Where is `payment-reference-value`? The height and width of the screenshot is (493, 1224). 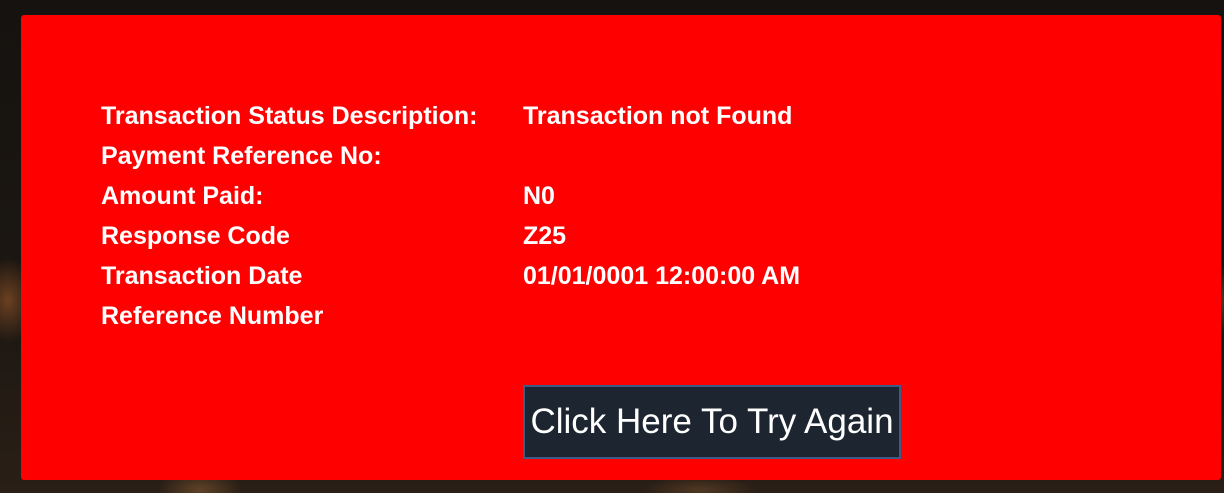 payment-reference-value is located at coordinates (661, 156).